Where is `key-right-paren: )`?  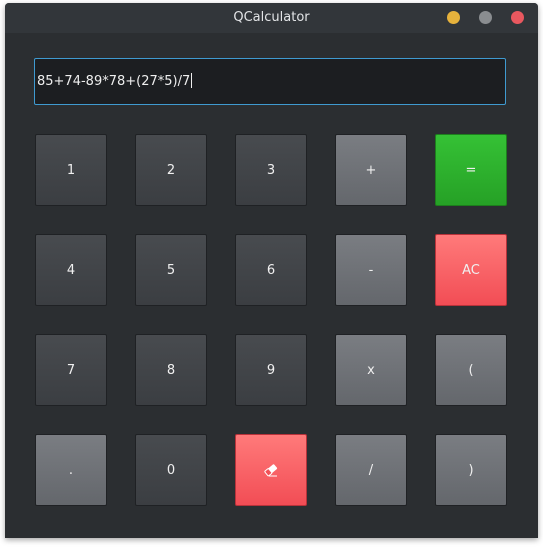 key-right-paren: ) is located at coordinates (471, 470).